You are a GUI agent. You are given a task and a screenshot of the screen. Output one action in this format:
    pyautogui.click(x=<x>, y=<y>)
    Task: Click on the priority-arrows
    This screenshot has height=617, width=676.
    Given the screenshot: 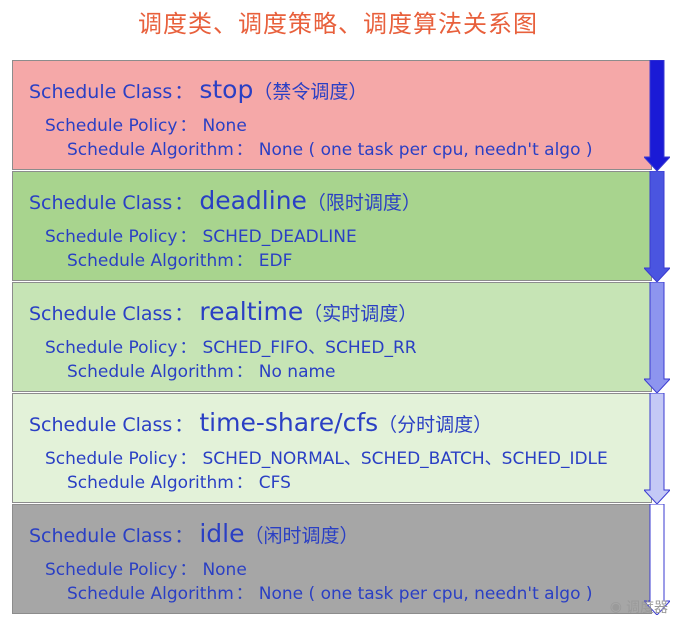 What is the action you would take?
    pyautogui.click(x=657, y=338)
    